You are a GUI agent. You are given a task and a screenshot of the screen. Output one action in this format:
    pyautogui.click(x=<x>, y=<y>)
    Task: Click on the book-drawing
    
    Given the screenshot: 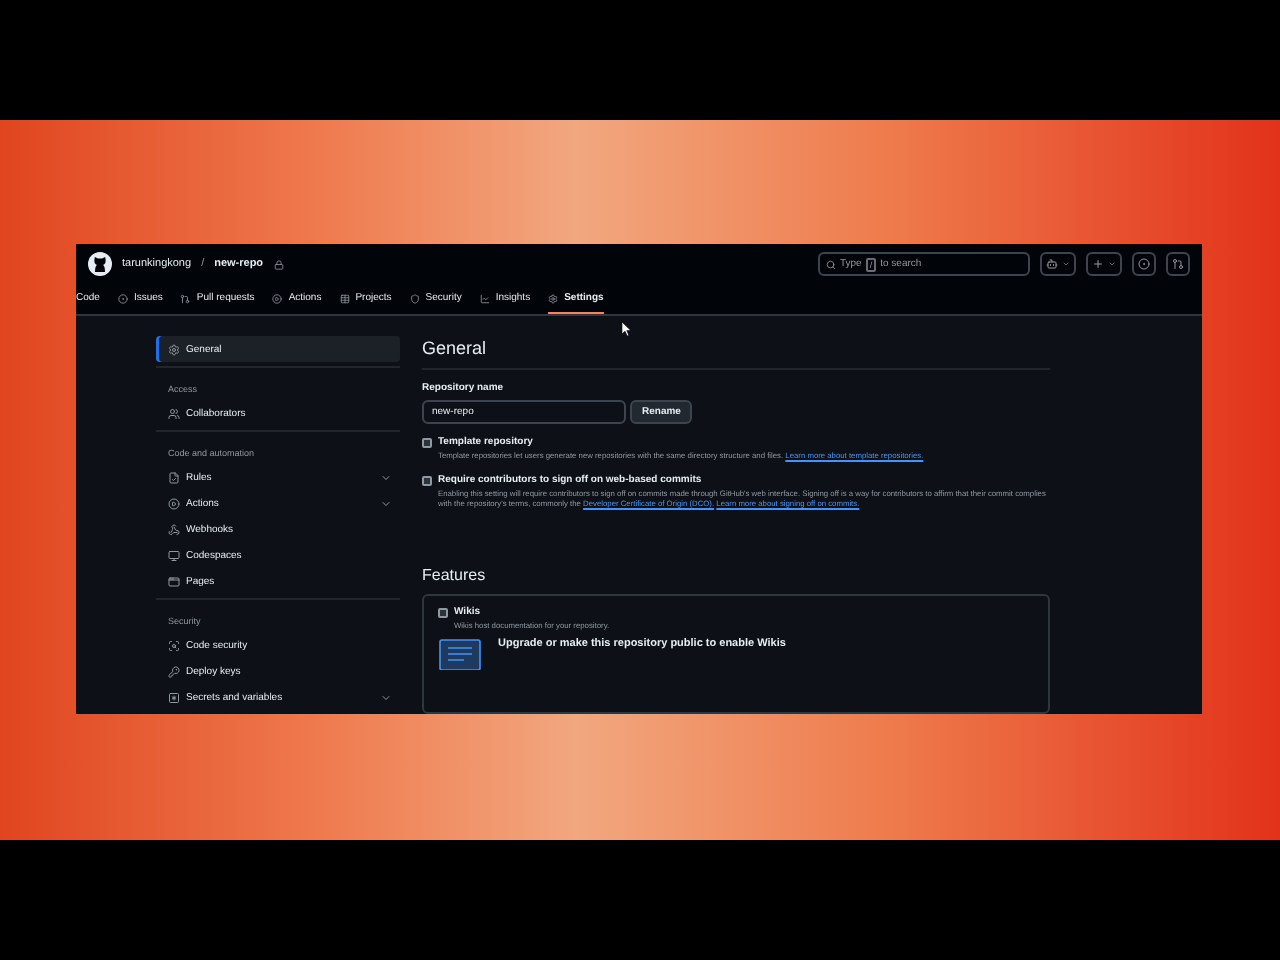 What is the action you would take?
    pyautogui.click(x=460, y=654)
    